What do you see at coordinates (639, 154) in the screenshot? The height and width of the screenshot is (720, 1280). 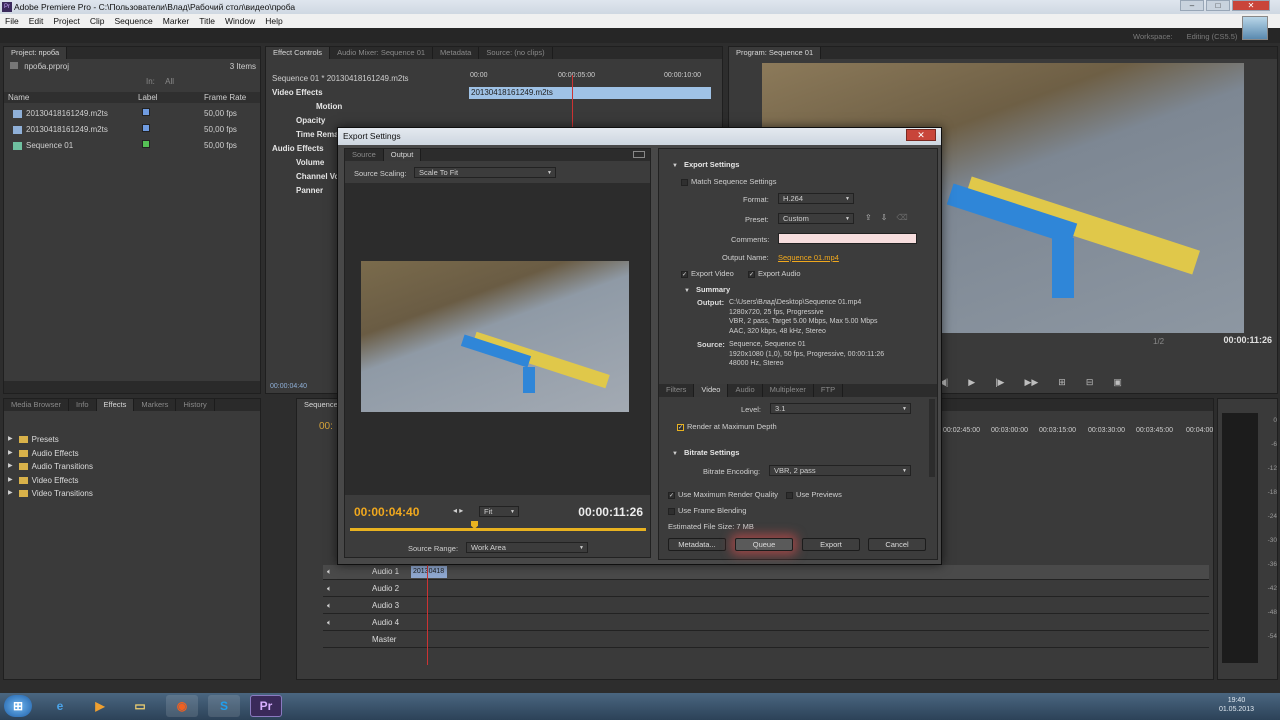 I see `panel-menu-icon` at bounding box center [639, 154].